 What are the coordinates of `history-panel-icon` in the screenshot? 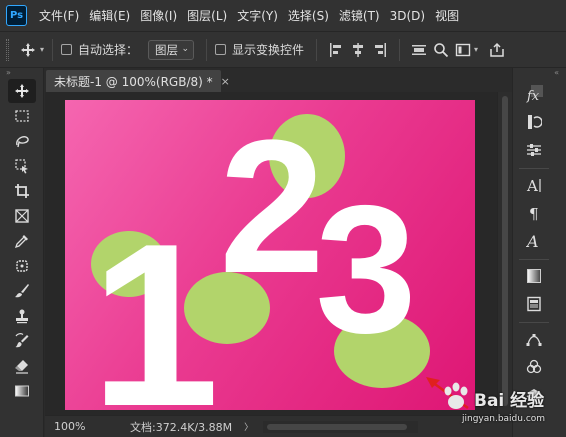 It's located at (534, 122).